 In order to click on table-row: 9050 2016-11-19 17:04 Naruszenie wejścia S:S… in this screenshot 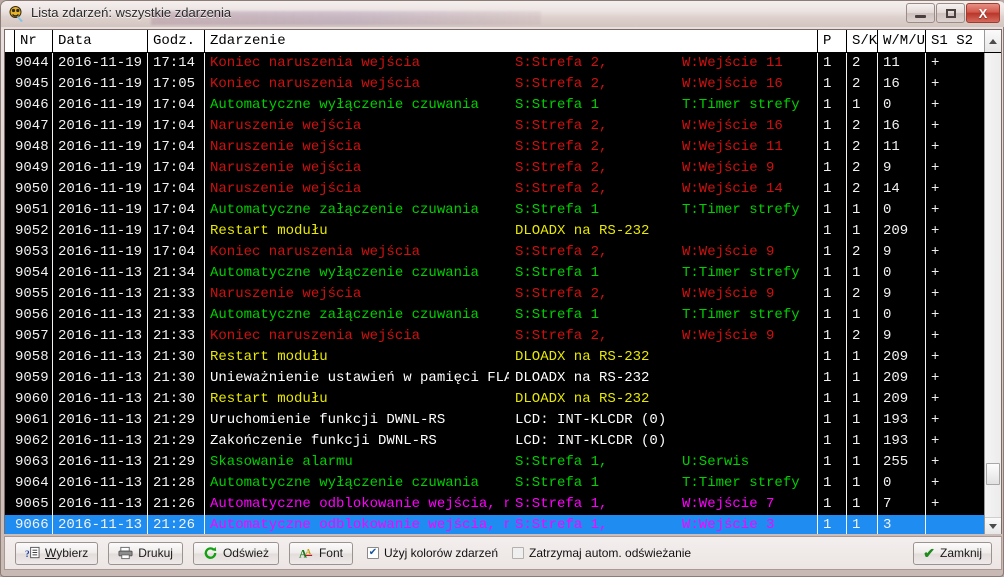, I will do `click(495, 189)`.